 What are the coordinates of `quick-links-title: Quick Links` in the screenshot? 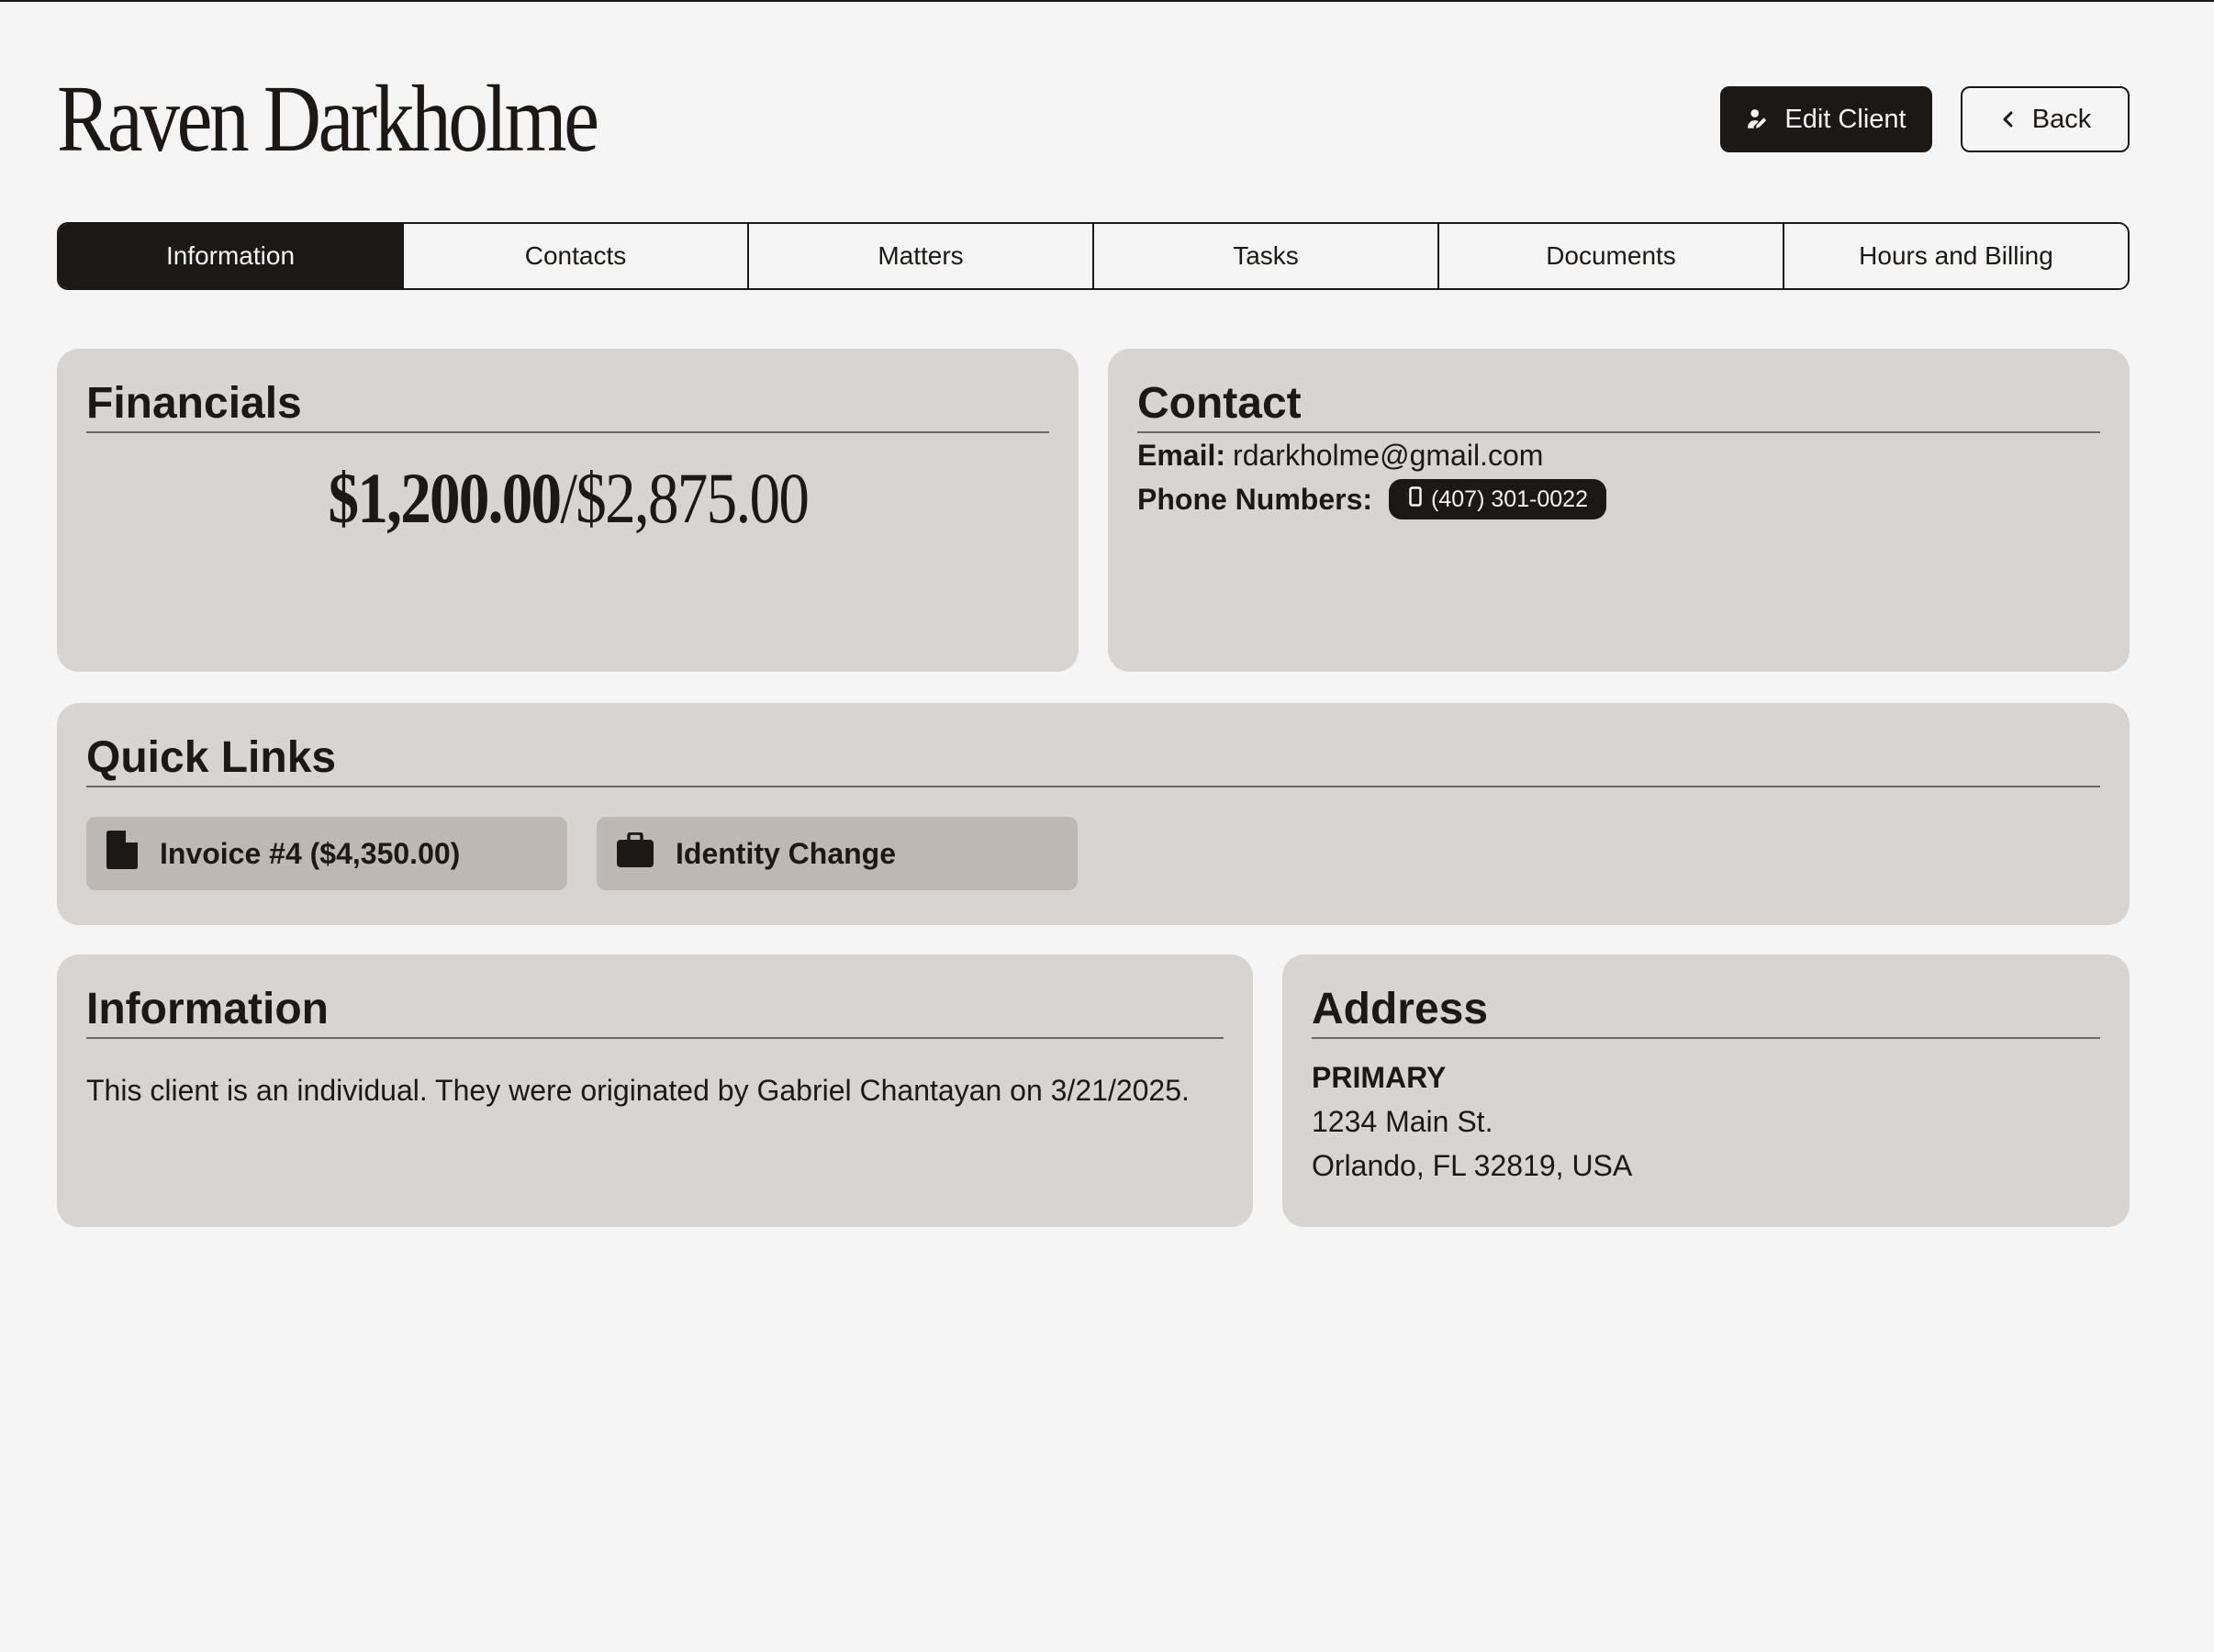 It's located at (1093, 761).